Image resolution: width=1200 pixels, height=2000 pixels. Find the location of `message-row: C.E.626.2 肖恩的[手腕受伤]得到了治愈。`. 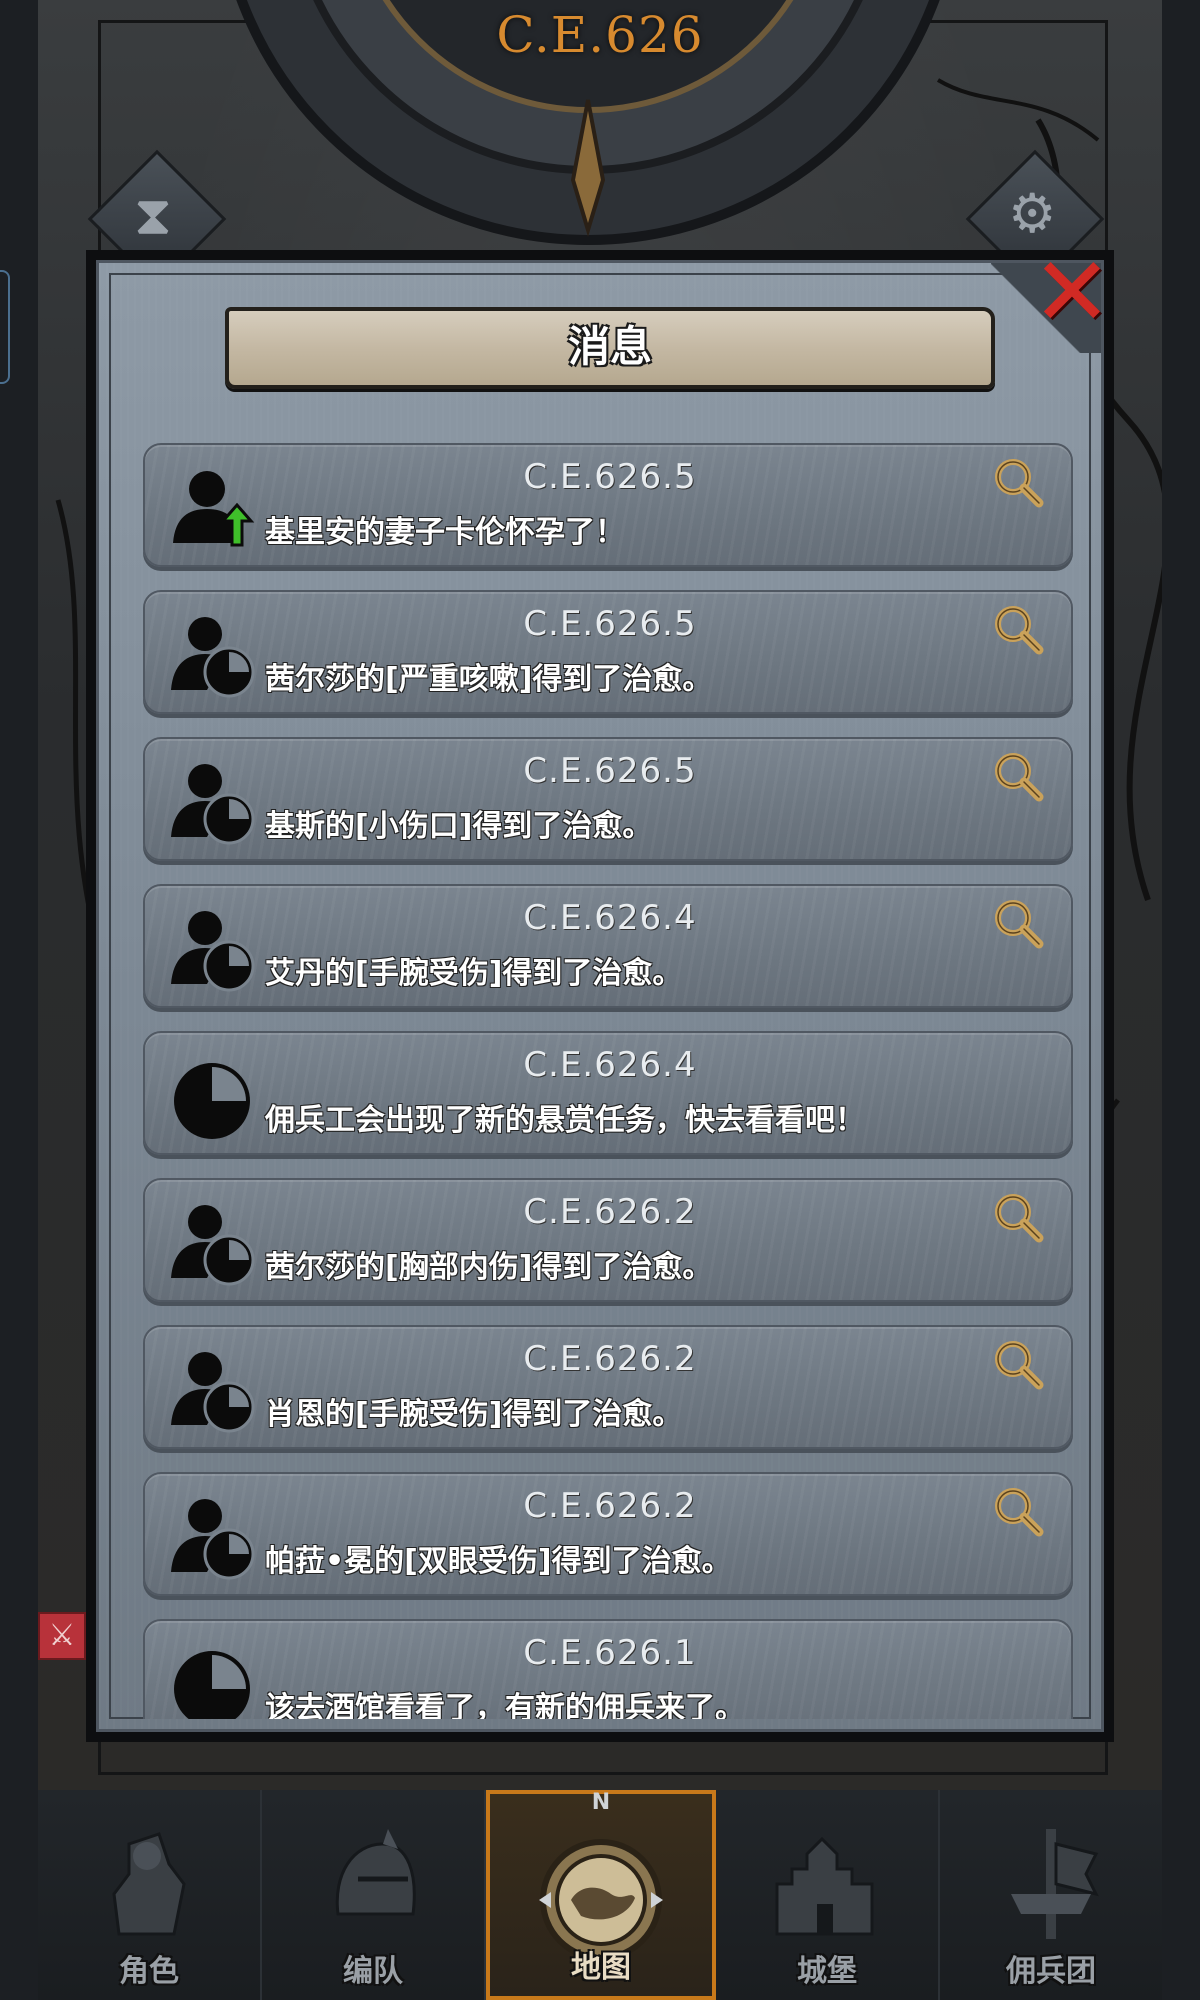

message-row: C.E.626.2 肖恩的[手腕受伤]得到了治愈。 is located at coordinates (608, 1387).